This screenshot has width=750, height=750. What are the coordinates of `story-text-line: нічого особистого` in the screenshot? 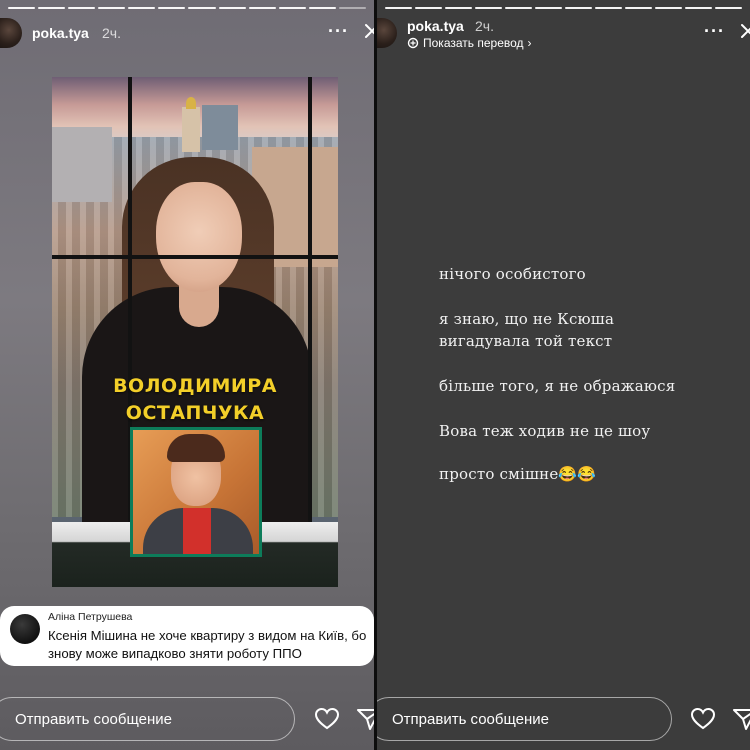 It's located at (512, 274).